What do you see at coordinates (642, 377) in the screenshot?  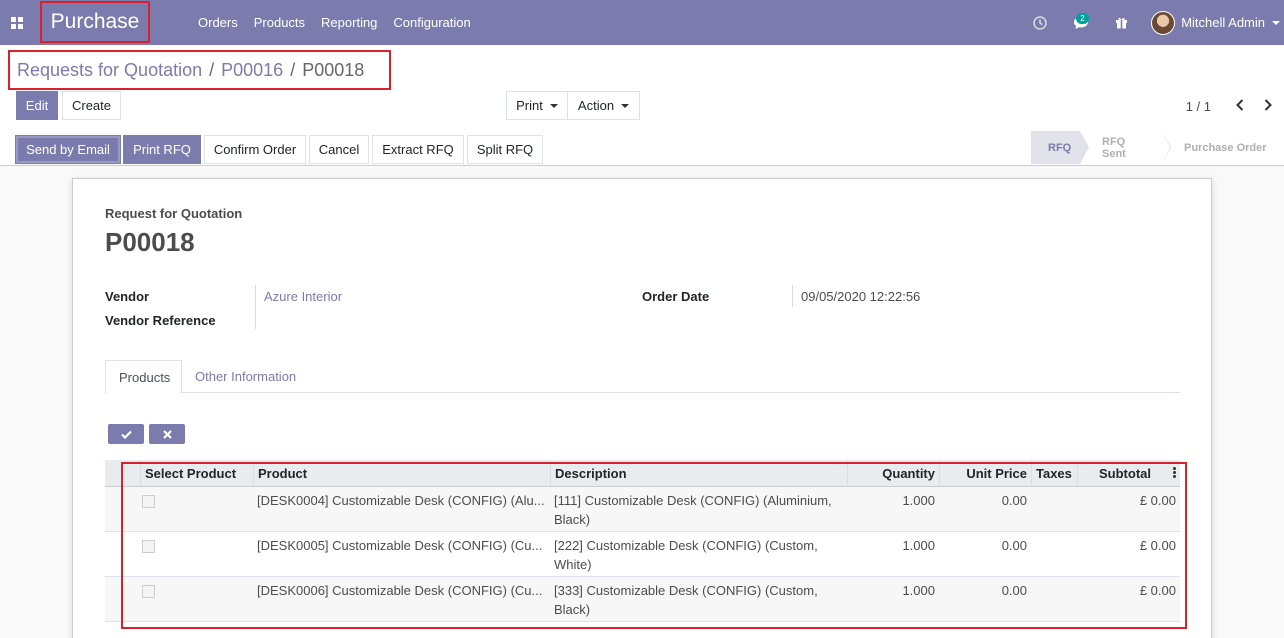 I see `notebook-tabs: Products Other Information` at bounding box center [642, 377].